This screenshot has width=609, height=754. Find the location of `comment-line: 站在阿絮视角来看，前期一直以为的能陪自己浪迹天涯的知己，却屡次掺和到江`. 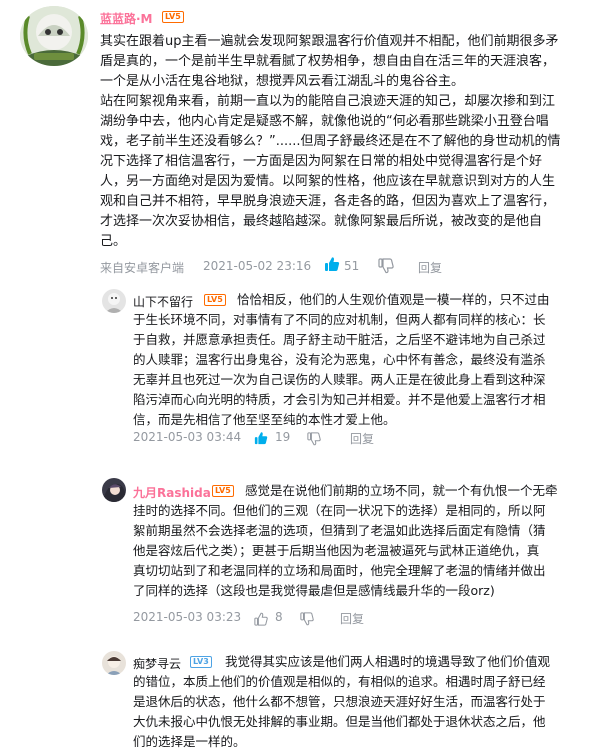

comment-line: 站在阿絮视角来看，前期一直以为的能陪自己浪迹天涯的知己，却屡次掺和到江 is located at coordinates (328, 101).